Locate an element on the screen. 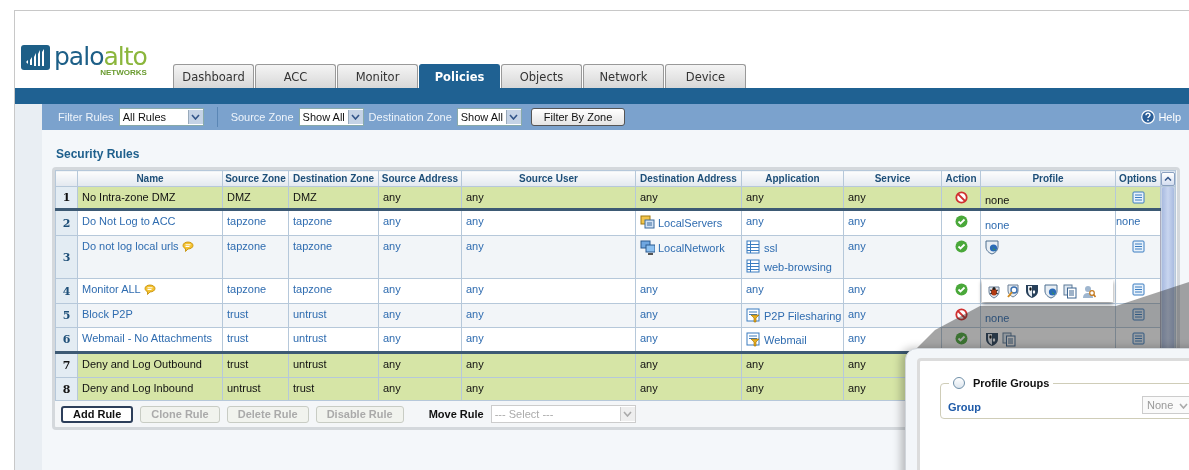 This screenshot has width=1189, height=470. column-header: Source Zone is located at coordinates (255, 178).